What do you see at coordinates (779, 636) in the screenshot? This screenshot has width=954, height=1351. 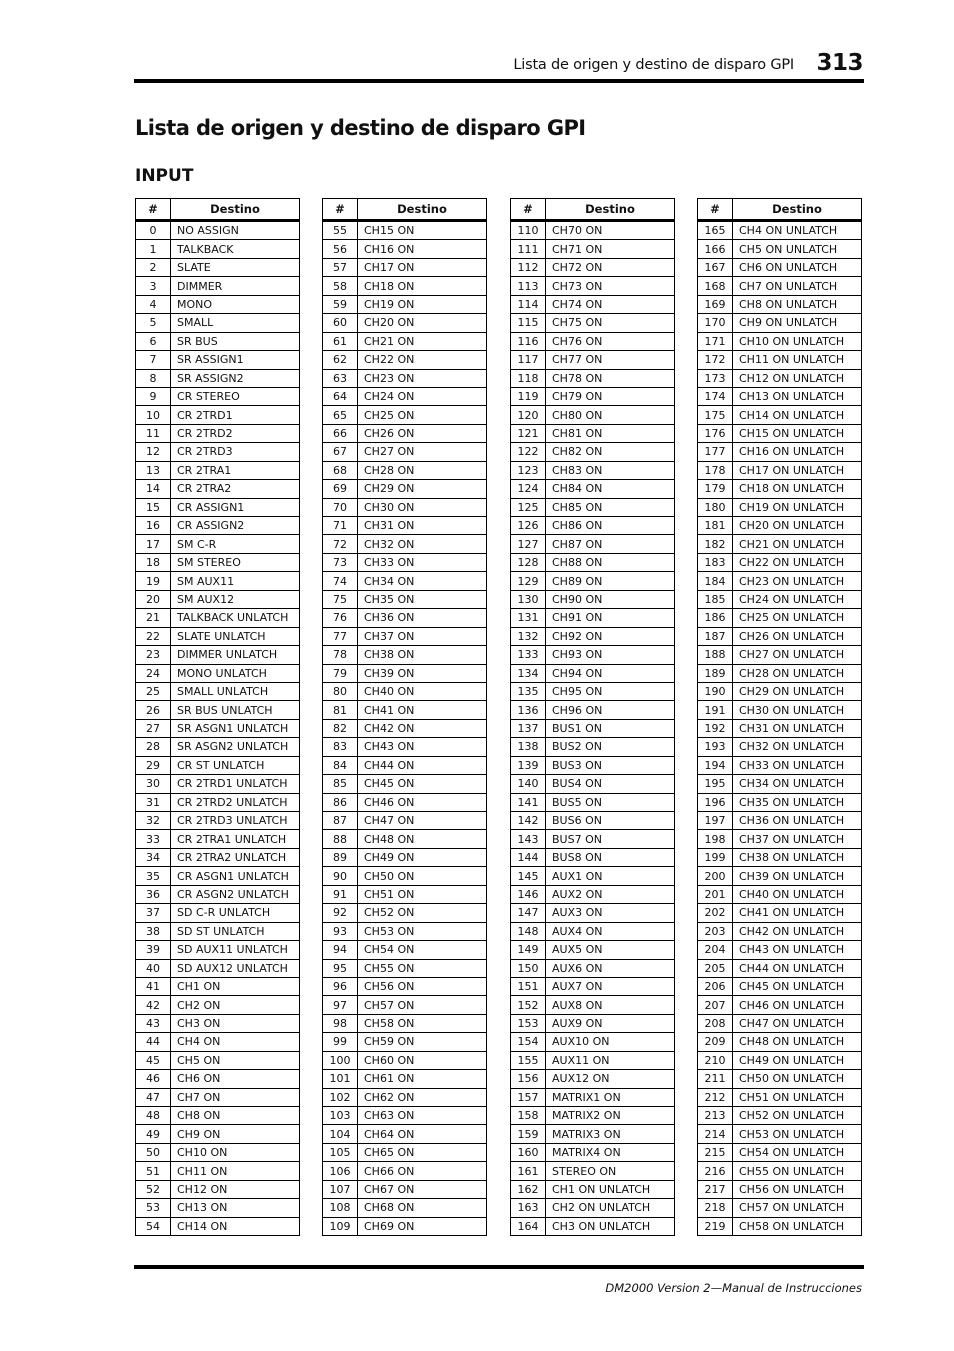 I see `table-row: 187 CH26 ON UNLATCH` at bounding box center [779, 636].